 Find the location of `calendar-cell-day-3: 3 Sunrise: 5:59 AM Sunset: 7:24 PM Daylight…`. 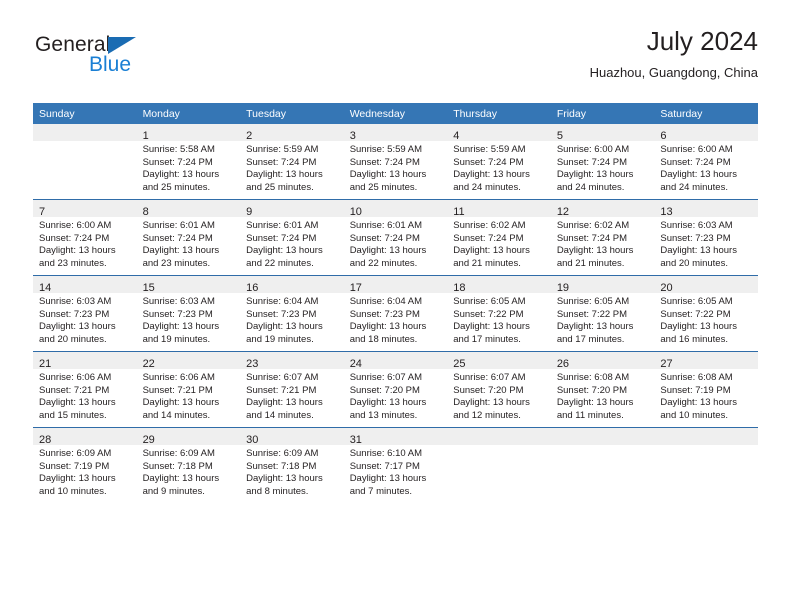

calendar-cell-day-3: 3 Sunrise: 5:59 AM Sunset: 7:24 PM Daylight… is located at coordinates (395, 162).